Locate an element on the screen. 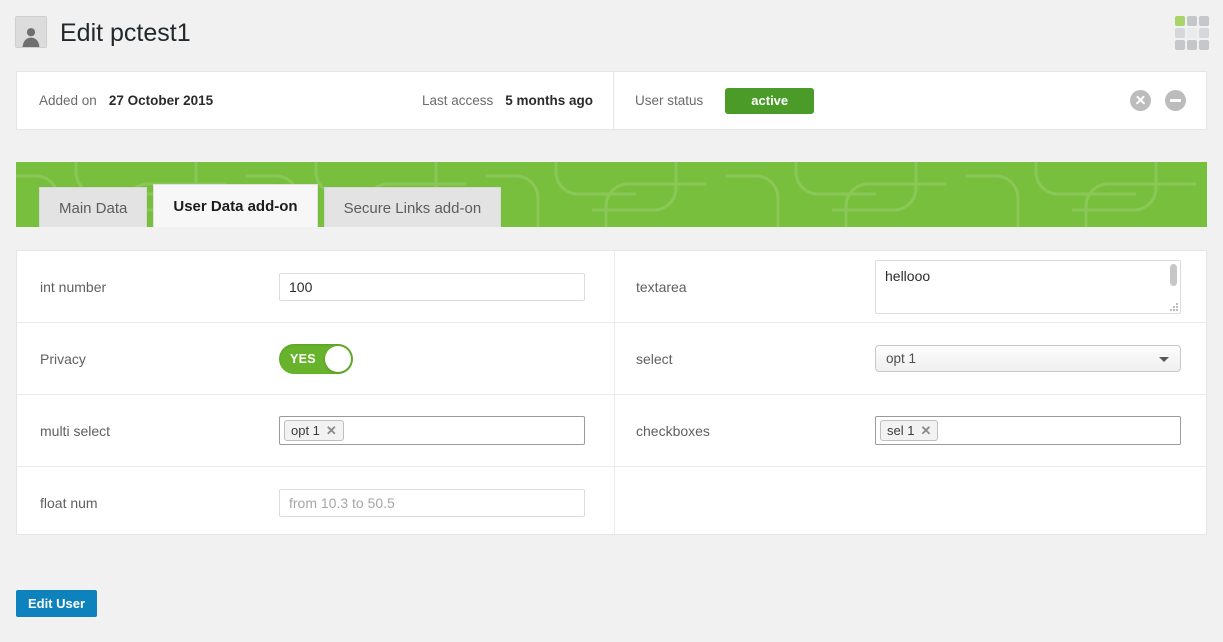 The image size is (1223, 642). field-row-empty is located at coordinates (911, 503).